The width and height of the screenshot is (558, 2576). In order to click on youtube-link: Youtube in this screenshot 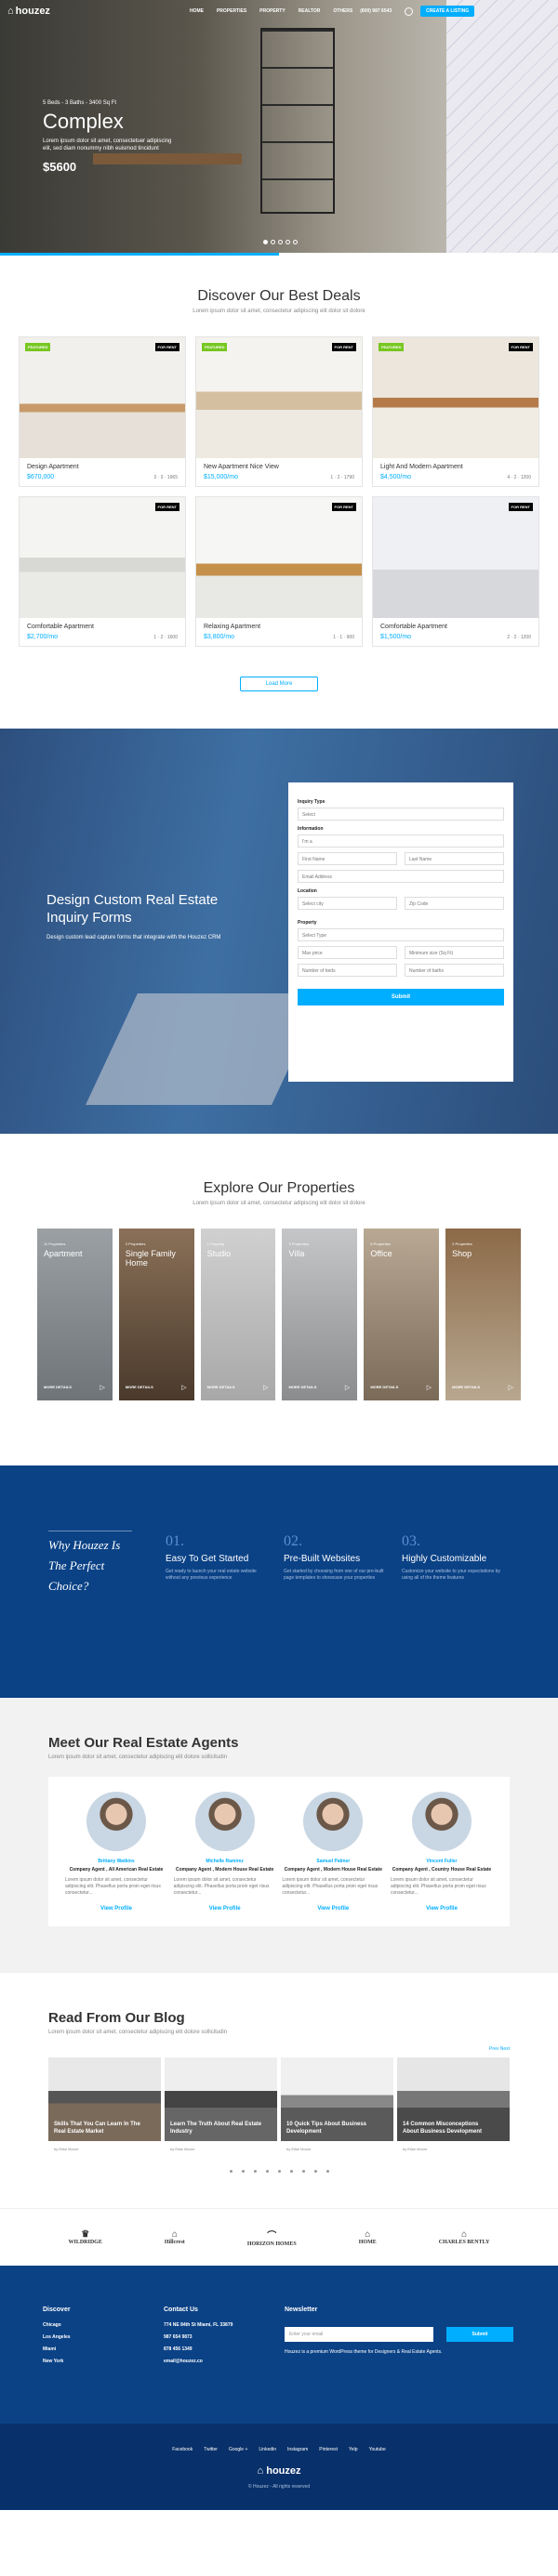, I will do `click(377, 2449)`.